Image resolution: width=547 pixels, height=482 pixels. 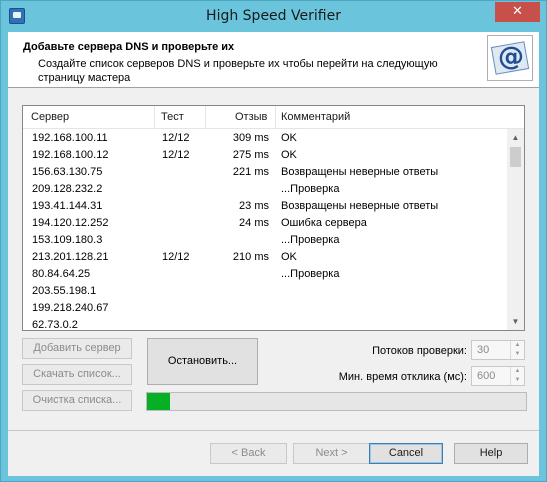 I want to click on title-bar: High Speed Verifier ✕, so click(x=273, y=16).